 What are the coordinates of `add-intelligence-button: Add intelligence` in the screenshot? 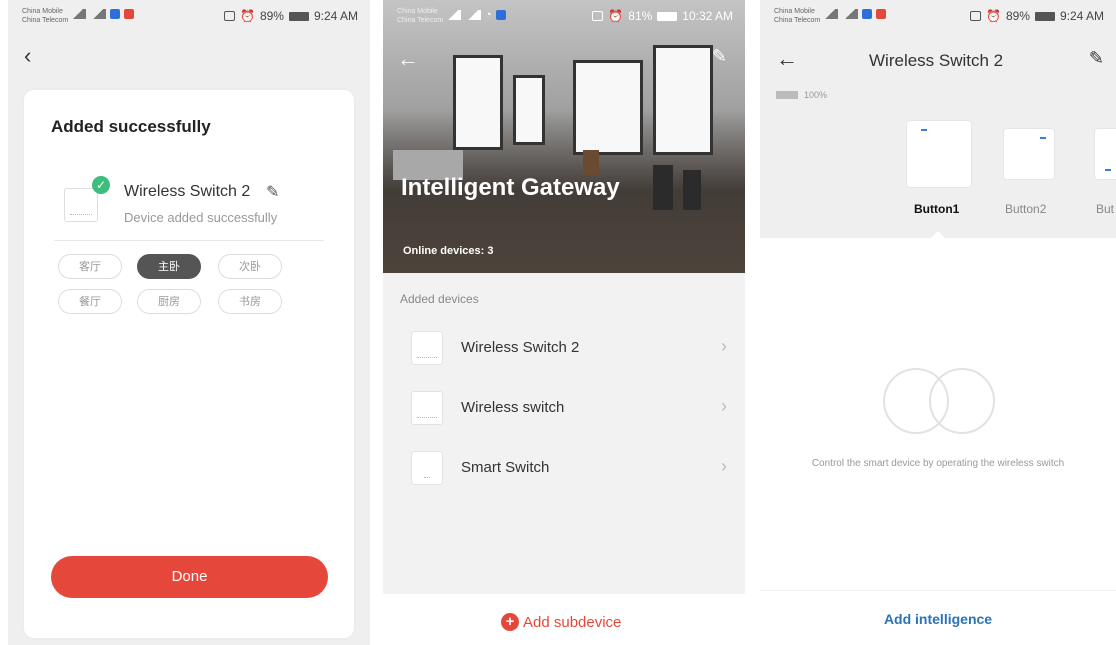 It's located at (938, 619).